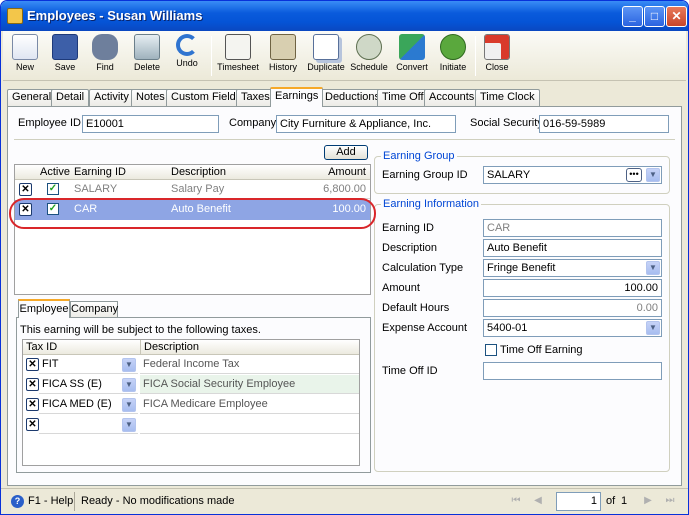  I want to click on table-row: ✕ FIT ▼ Federal Income Tax, so click(191, 365).